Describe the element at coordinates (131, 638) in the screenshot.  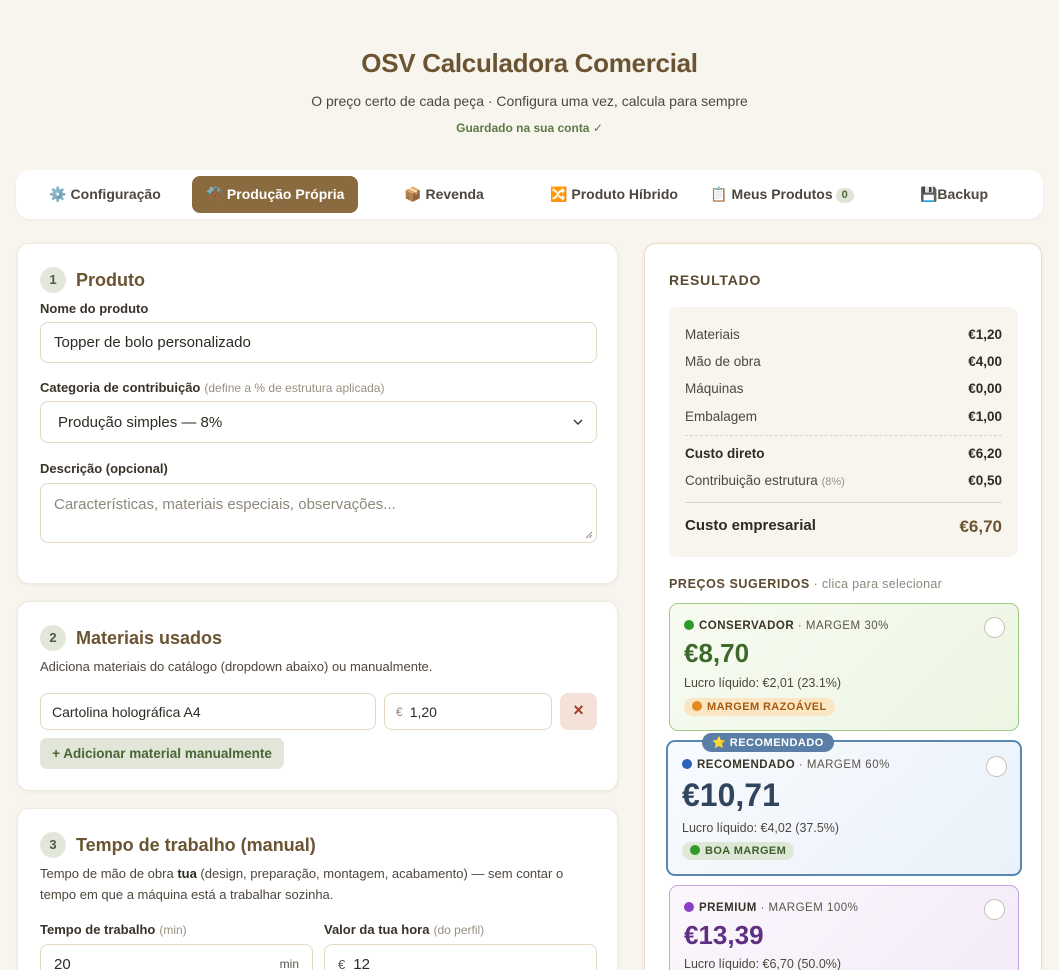
I see `section-materiais-title: 2 Materiais usados` at that location.